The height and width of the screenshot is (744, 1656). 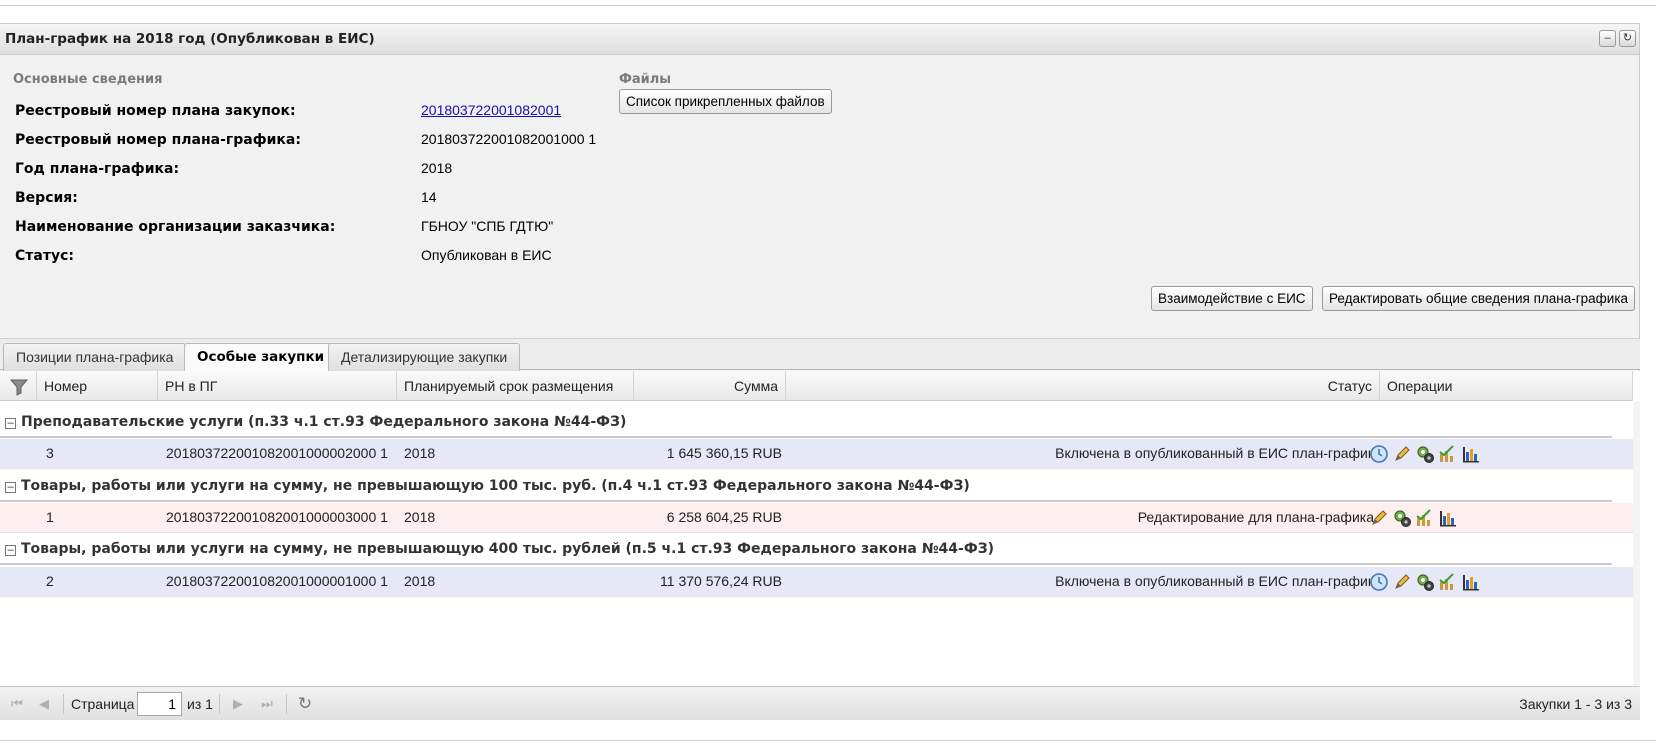 What do you see at coordinates (1636, 543) in the screenshot?
I see `grid-scrollbar` at bounding box center [1636, 543].